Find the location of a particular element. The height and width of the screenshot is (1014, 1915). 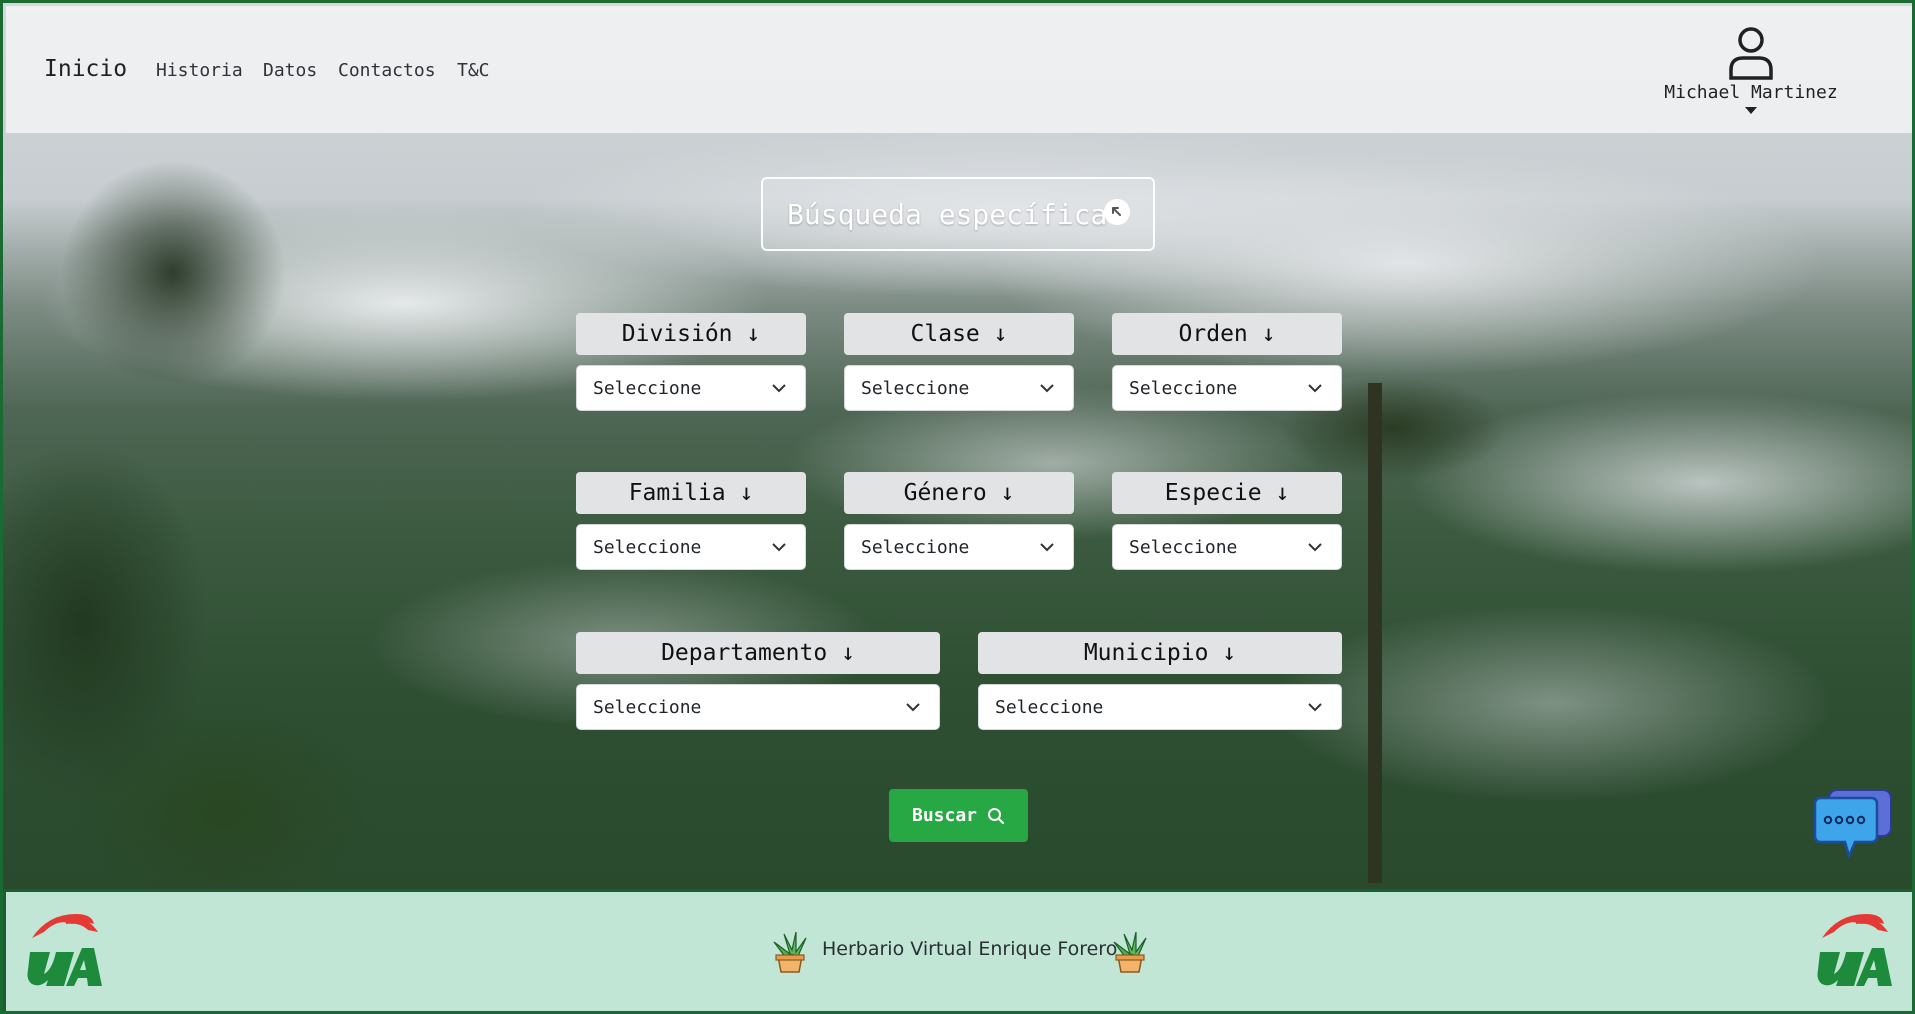

filter-label: Departamento ↓ is located at coordinates (758, 653).